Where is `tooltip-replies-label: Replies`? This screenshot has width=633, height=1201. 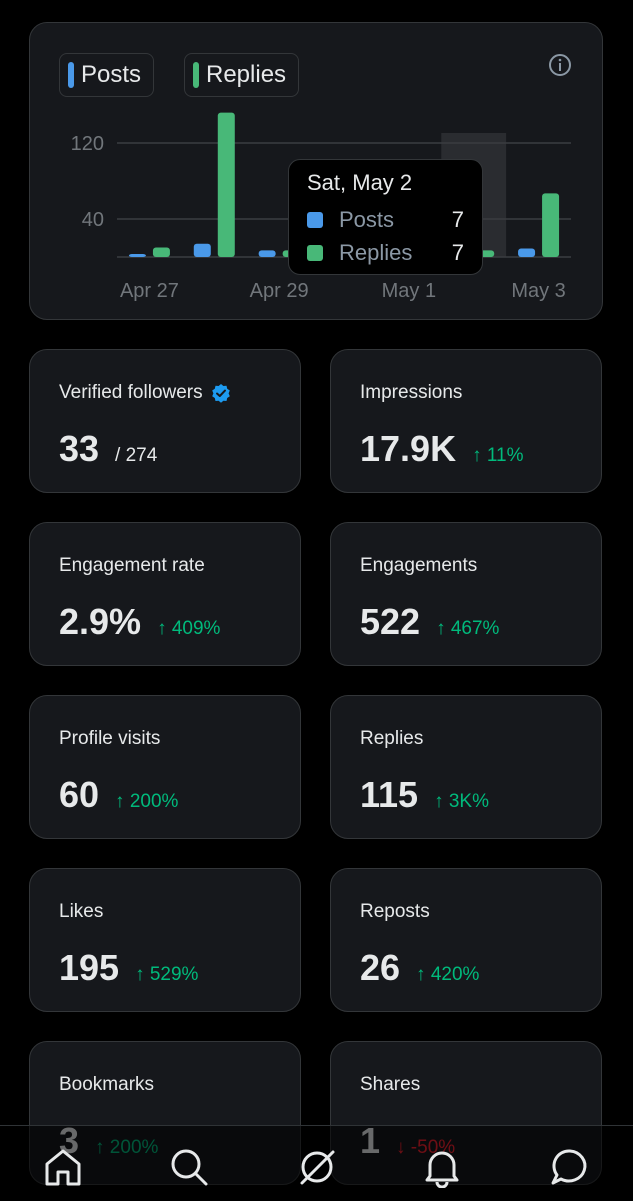
tooltip-replies-label: Replies is located at coordinates (376, 252).